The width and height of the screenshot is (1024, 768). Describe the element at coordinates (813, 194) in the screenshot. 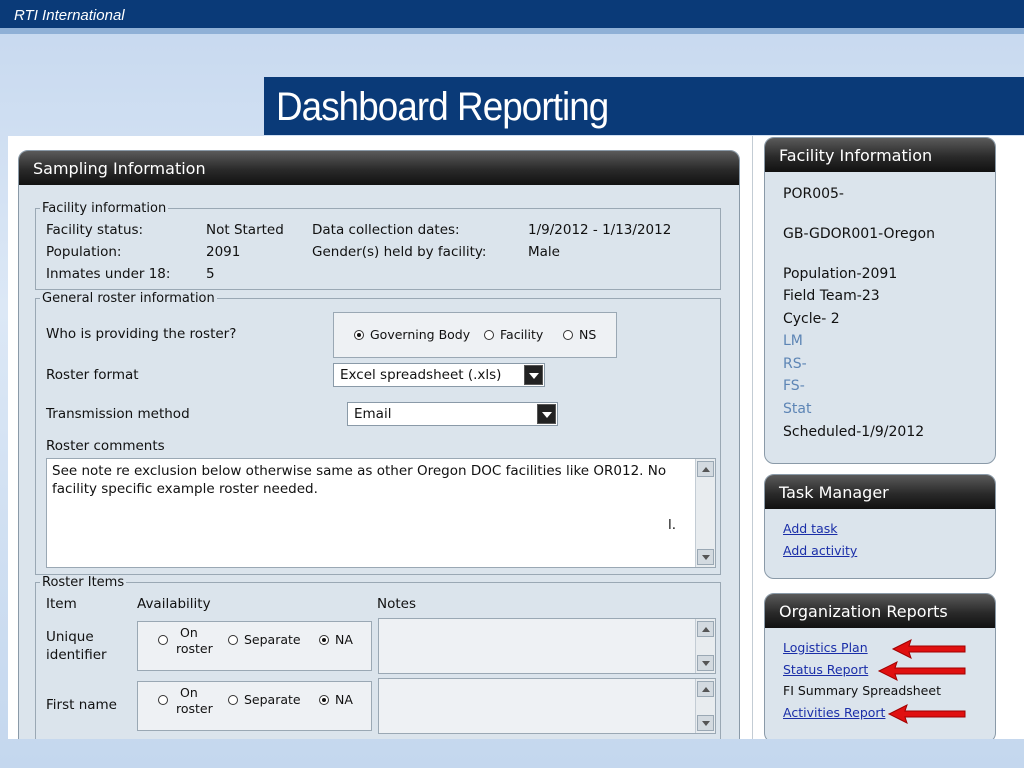

I see `facility-line: POR005-` at that location.